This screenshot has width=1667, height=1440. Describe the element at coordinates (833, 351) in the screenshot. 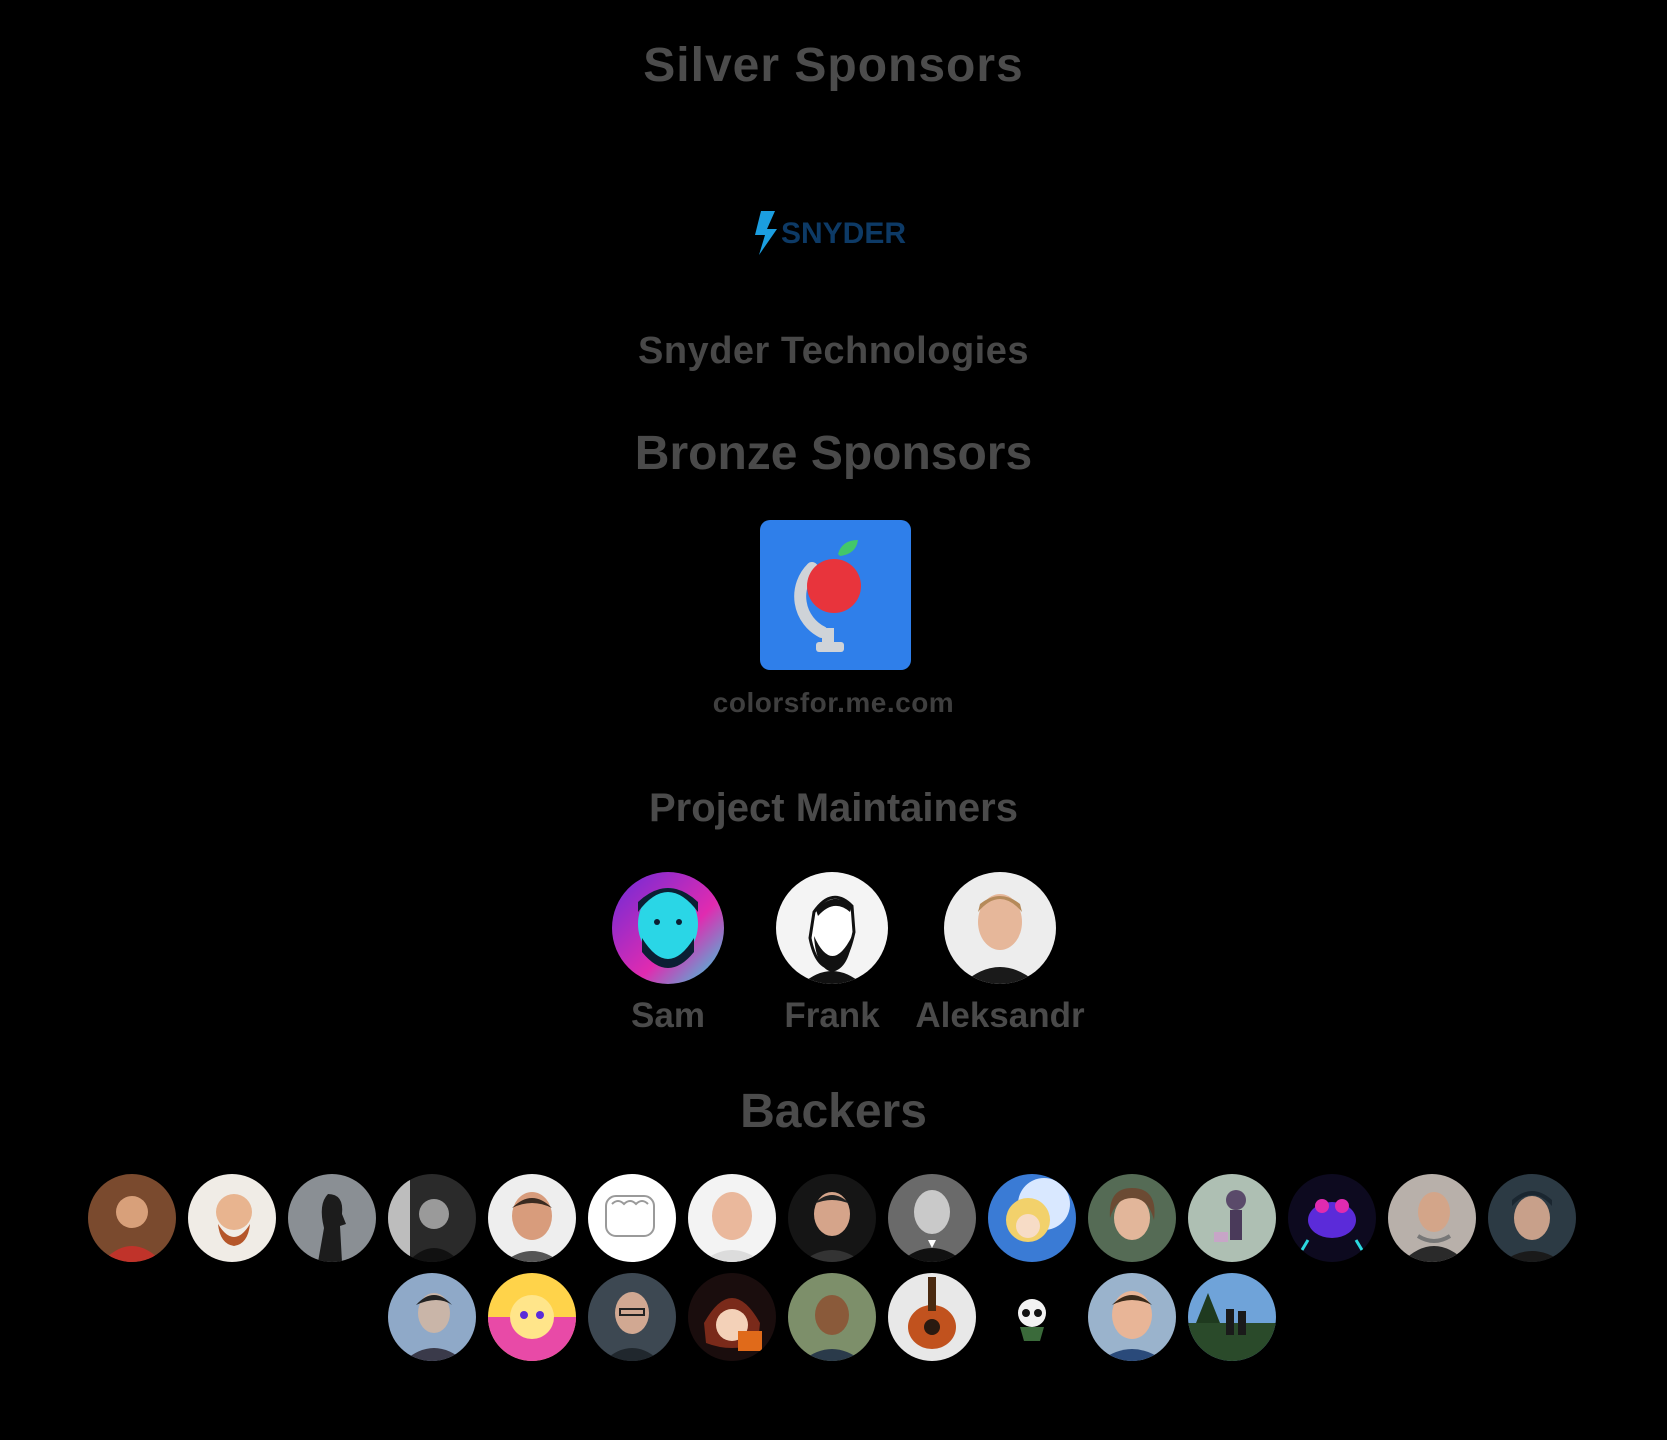

I see `silver-sponsor-name: Snyder Technologies` at that location.